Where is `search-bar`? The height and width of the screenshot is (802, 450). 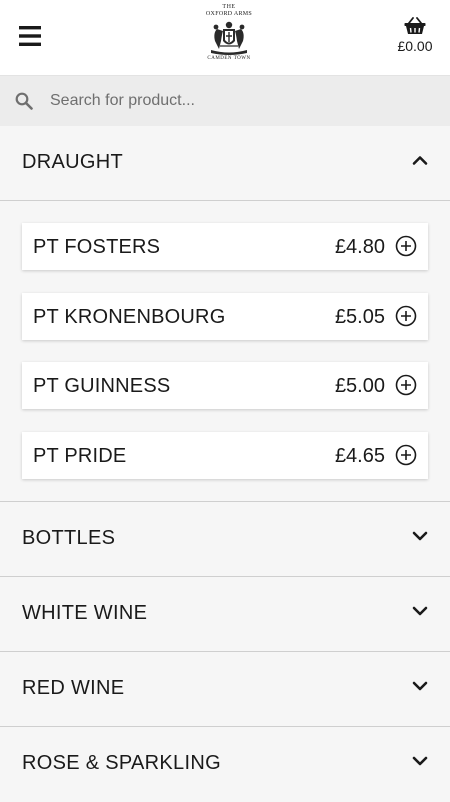
search-bar is located at coordinates (225, 101).